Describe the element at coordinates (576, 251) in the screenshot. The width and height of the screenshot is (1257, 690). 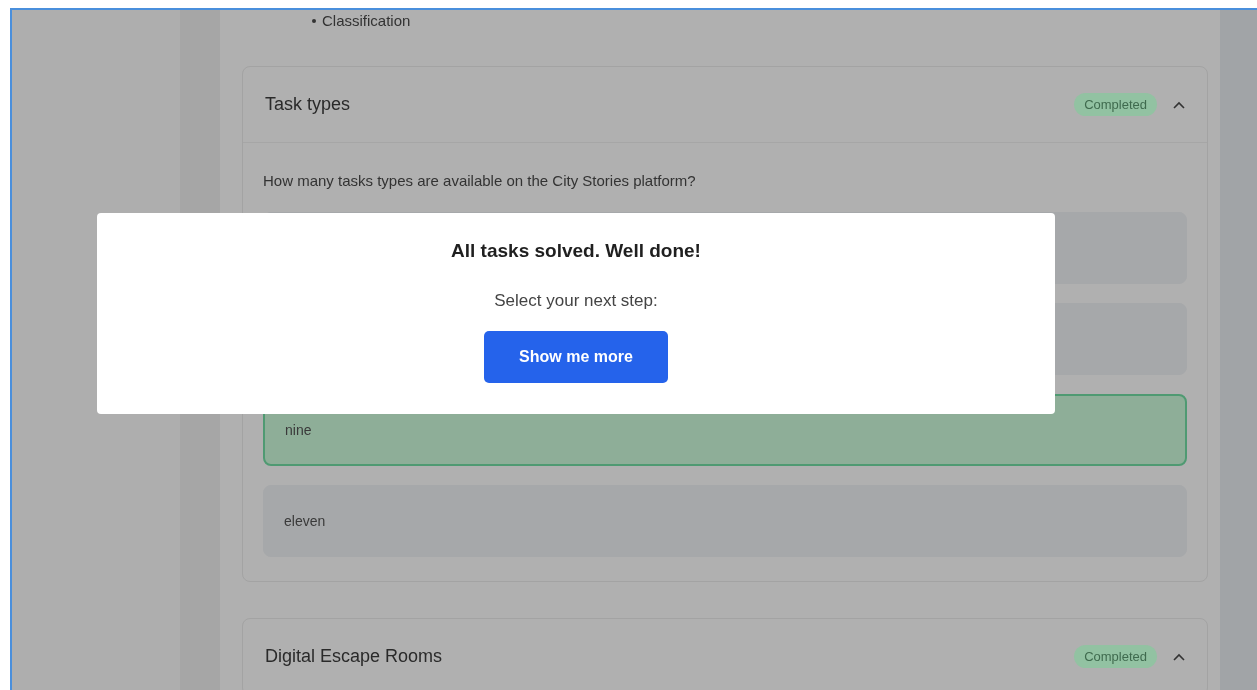
I see `dialog-title: All tasks solved. Well done!` at that location.